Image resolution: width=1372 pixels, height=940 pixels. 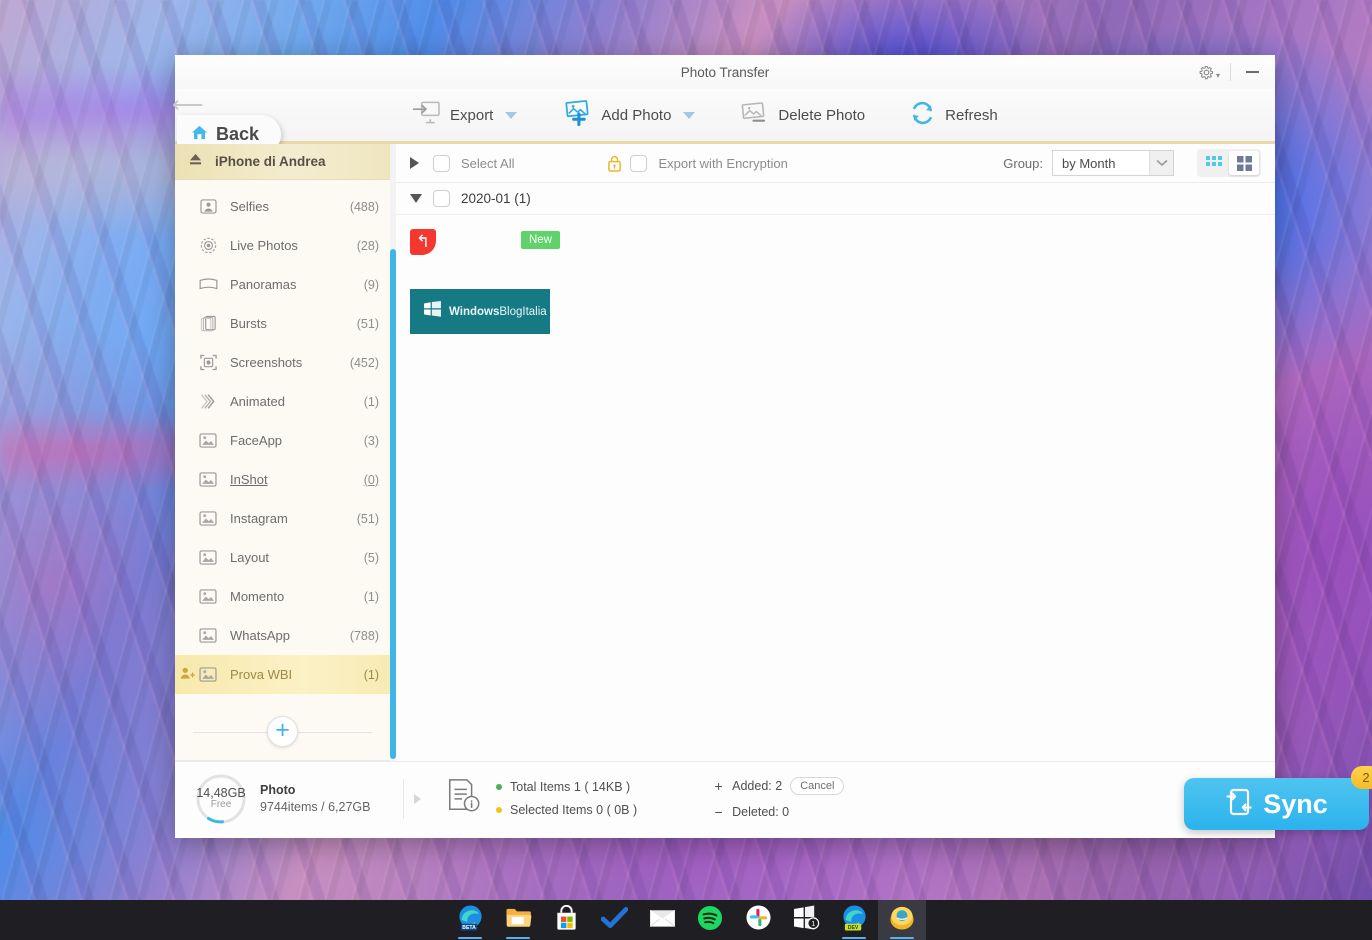 I want to click on photo-caption: WindowsBlogItalia, so click(x=498, y=312).